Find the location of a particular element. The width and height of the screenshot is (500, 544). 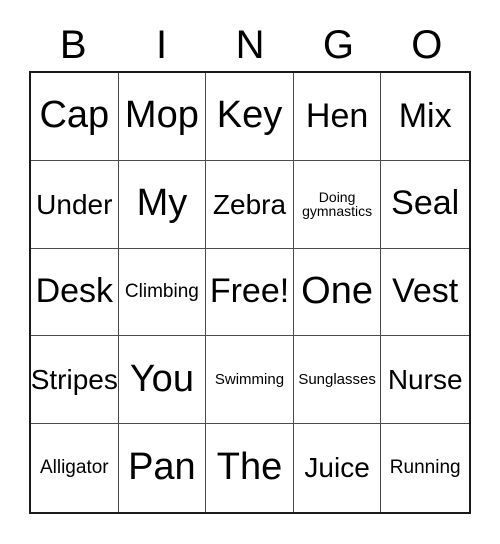

bingo-cell-label: Doing gymnastics is located at coordinates (337, 204).